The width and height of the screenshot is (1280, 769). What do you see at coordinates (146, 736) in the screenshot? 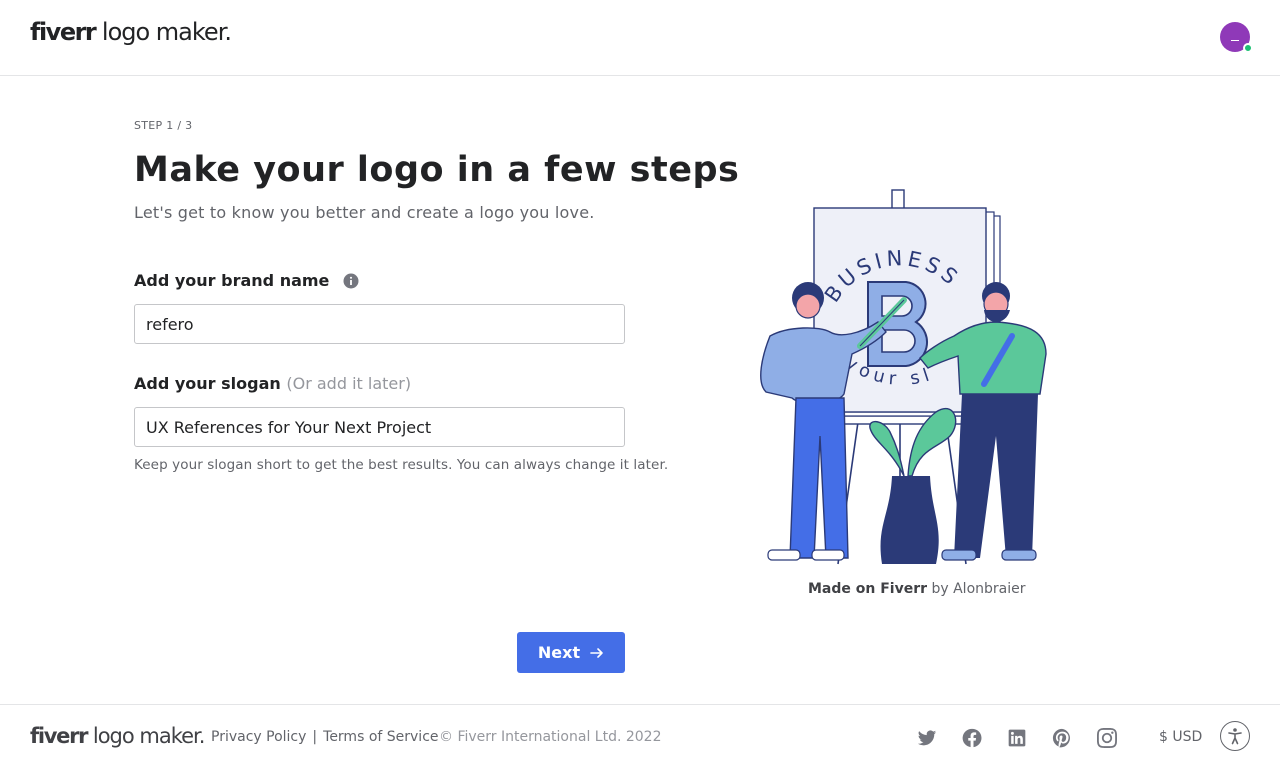
I see `footer-logo-rest: logo maker.` at bounding box center [146, 736].